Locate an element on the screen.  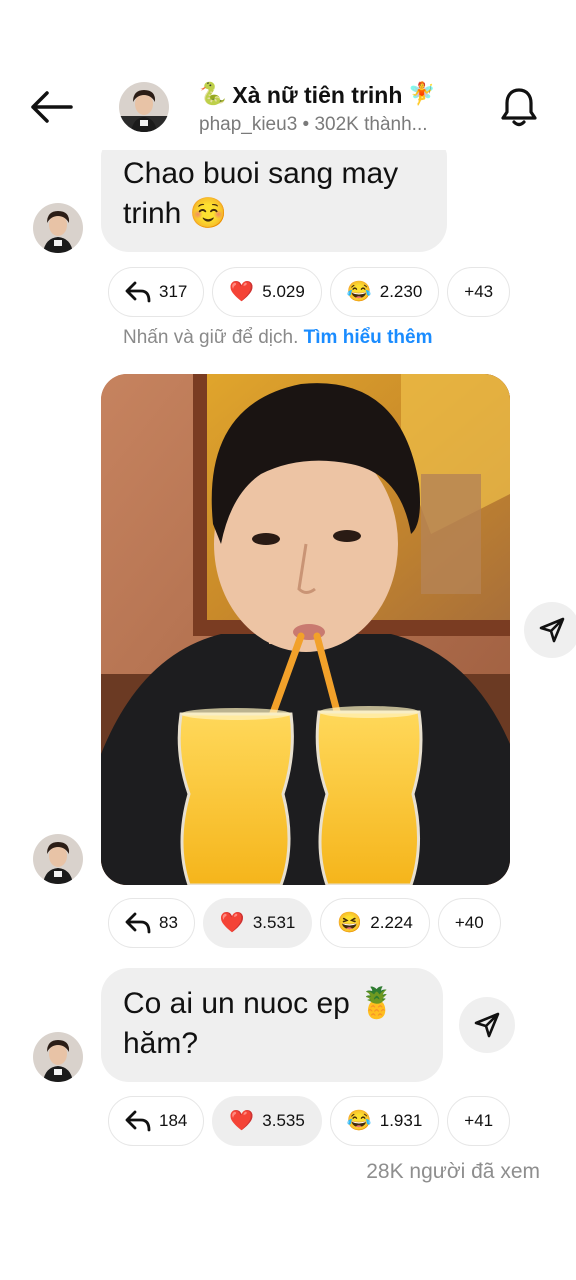
reply-button: 184 is located at coordinates (156, 1121).